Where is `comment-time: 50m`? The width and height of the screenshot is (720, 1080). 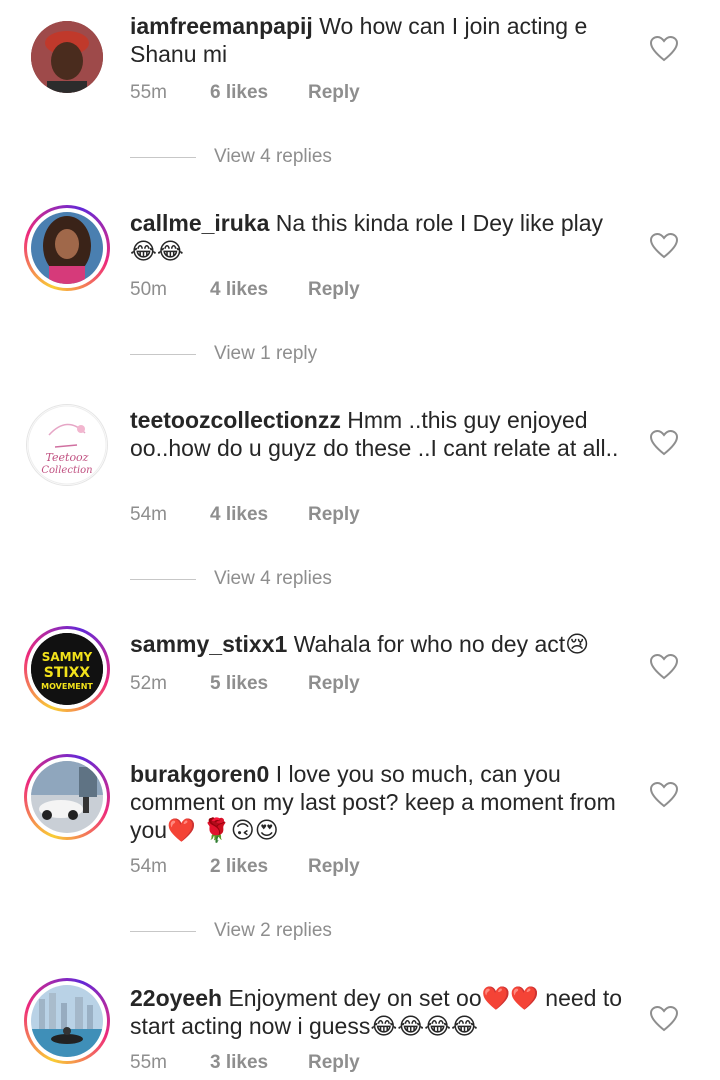
comment-time: 50m is located at coordinates (148, 289).